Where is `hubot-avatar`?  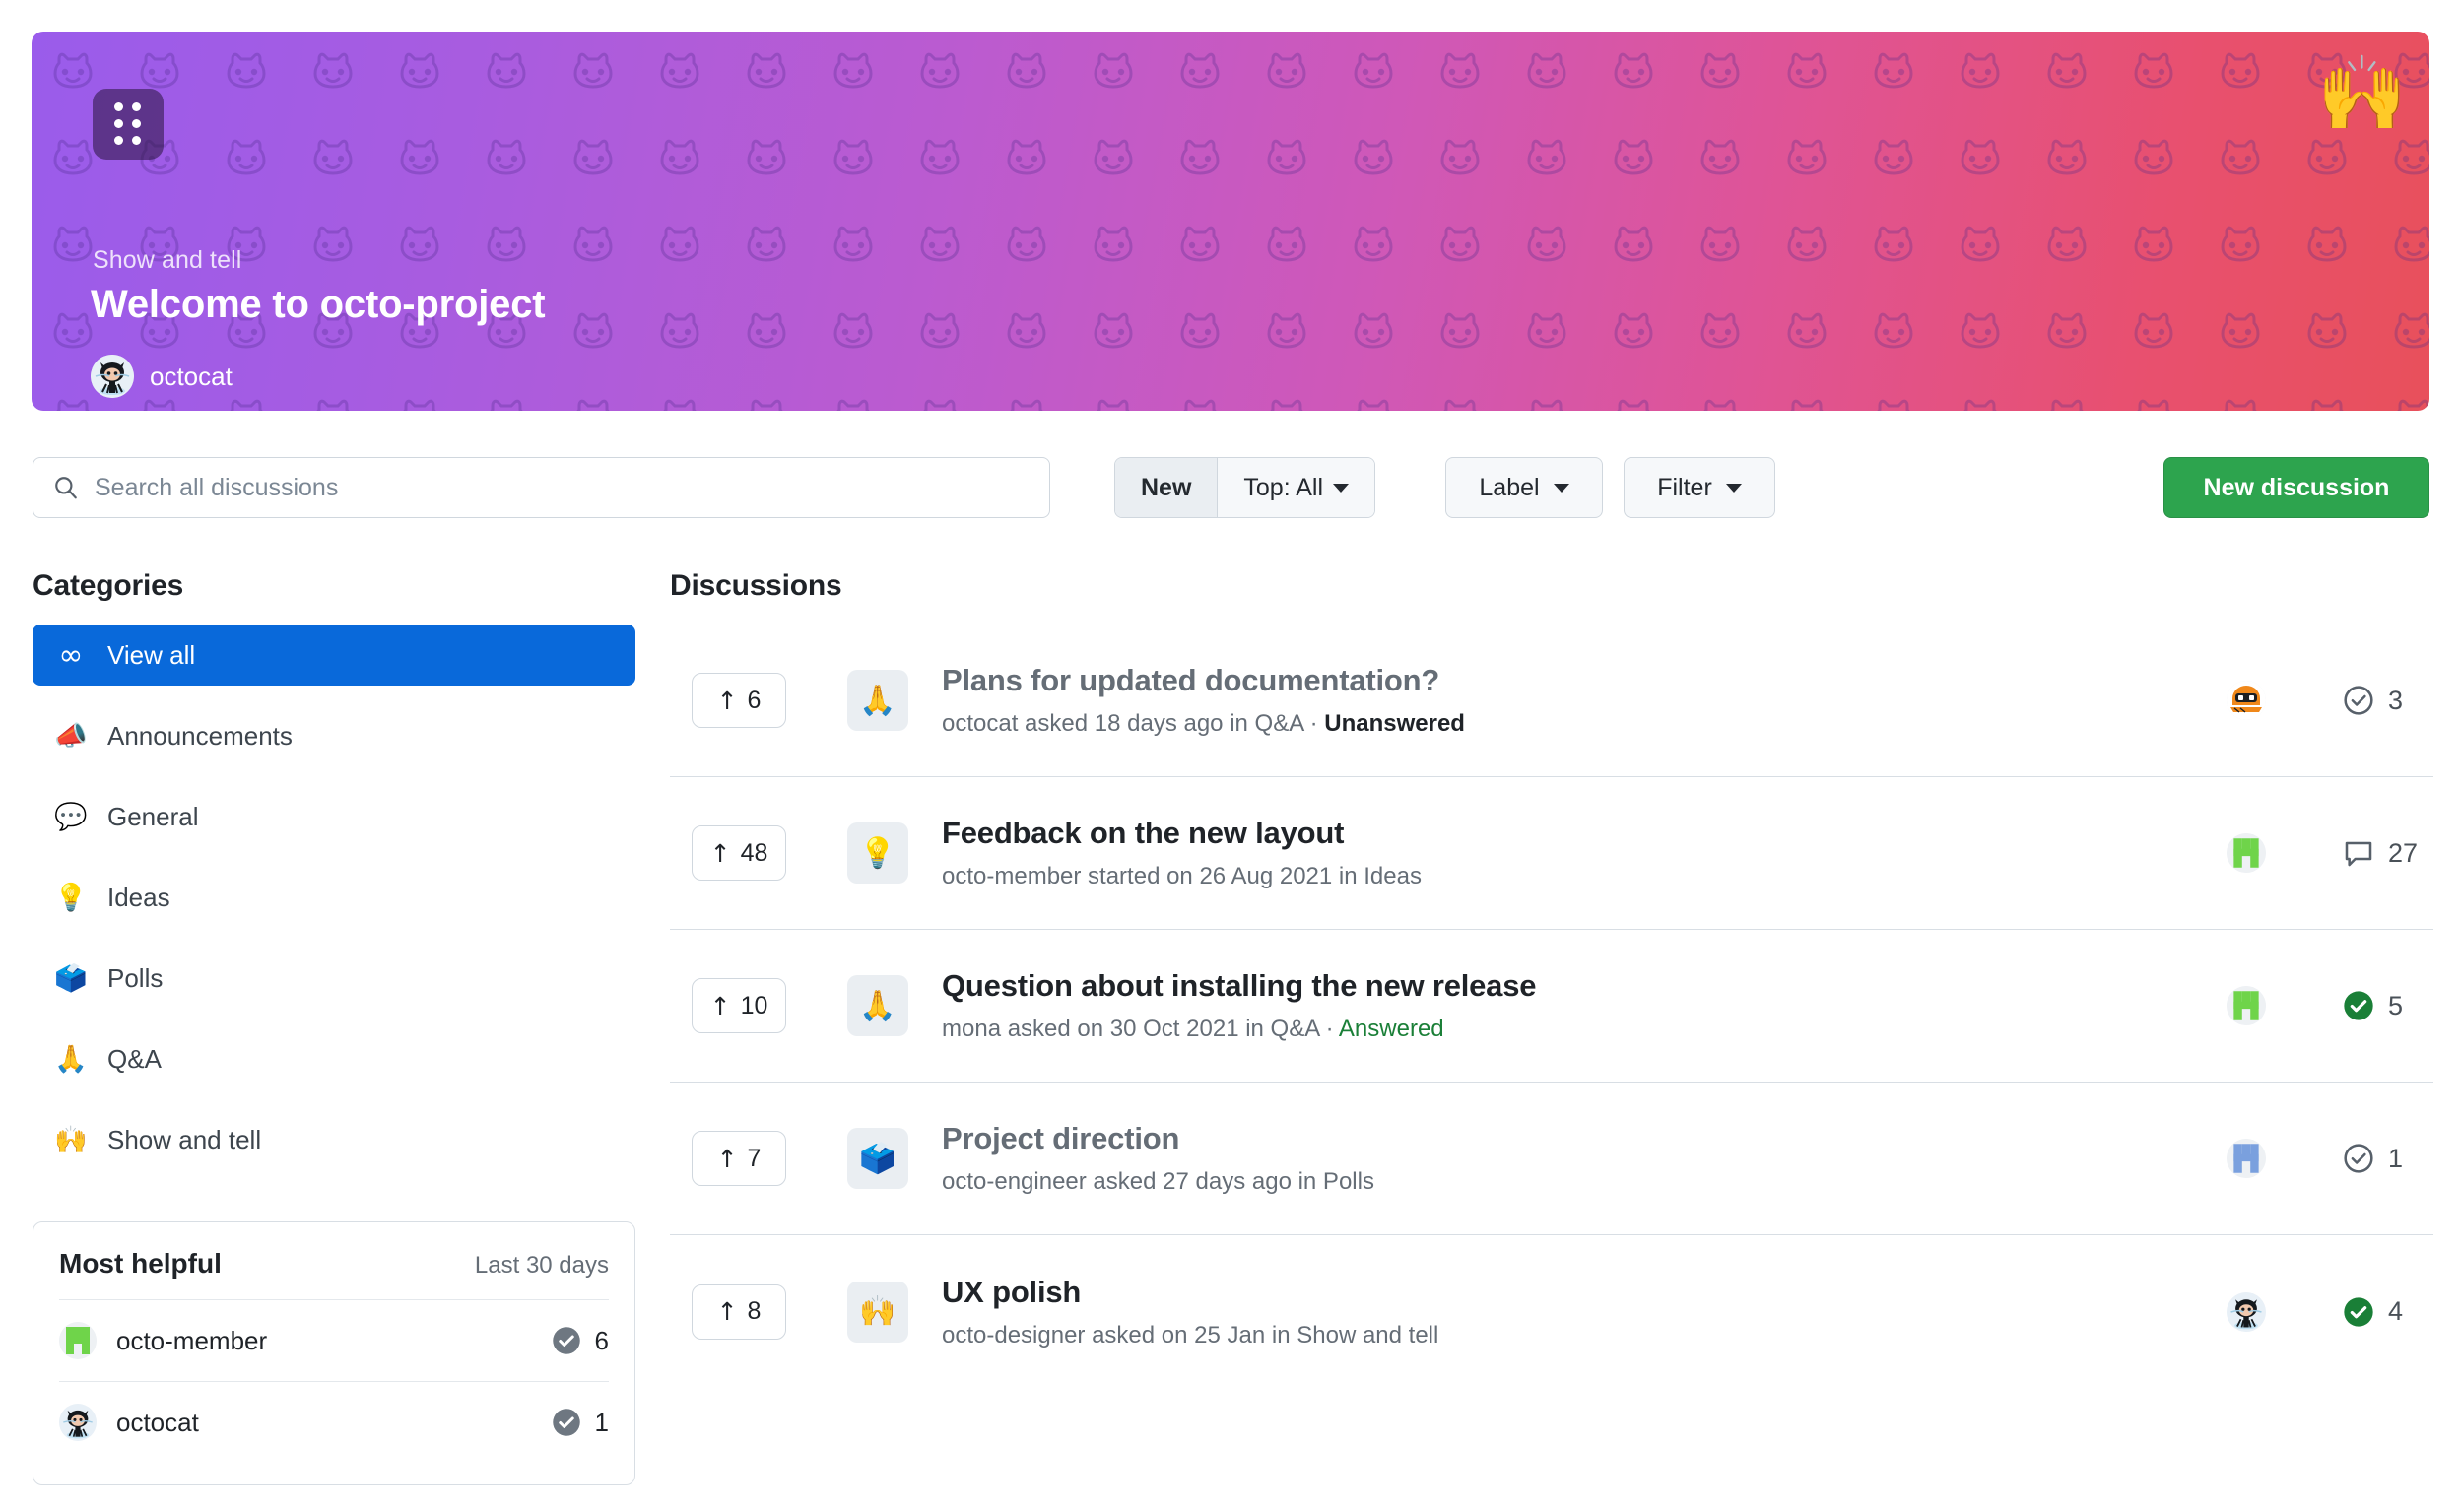 hubot-avatar is located at coordinates (2246, 700).